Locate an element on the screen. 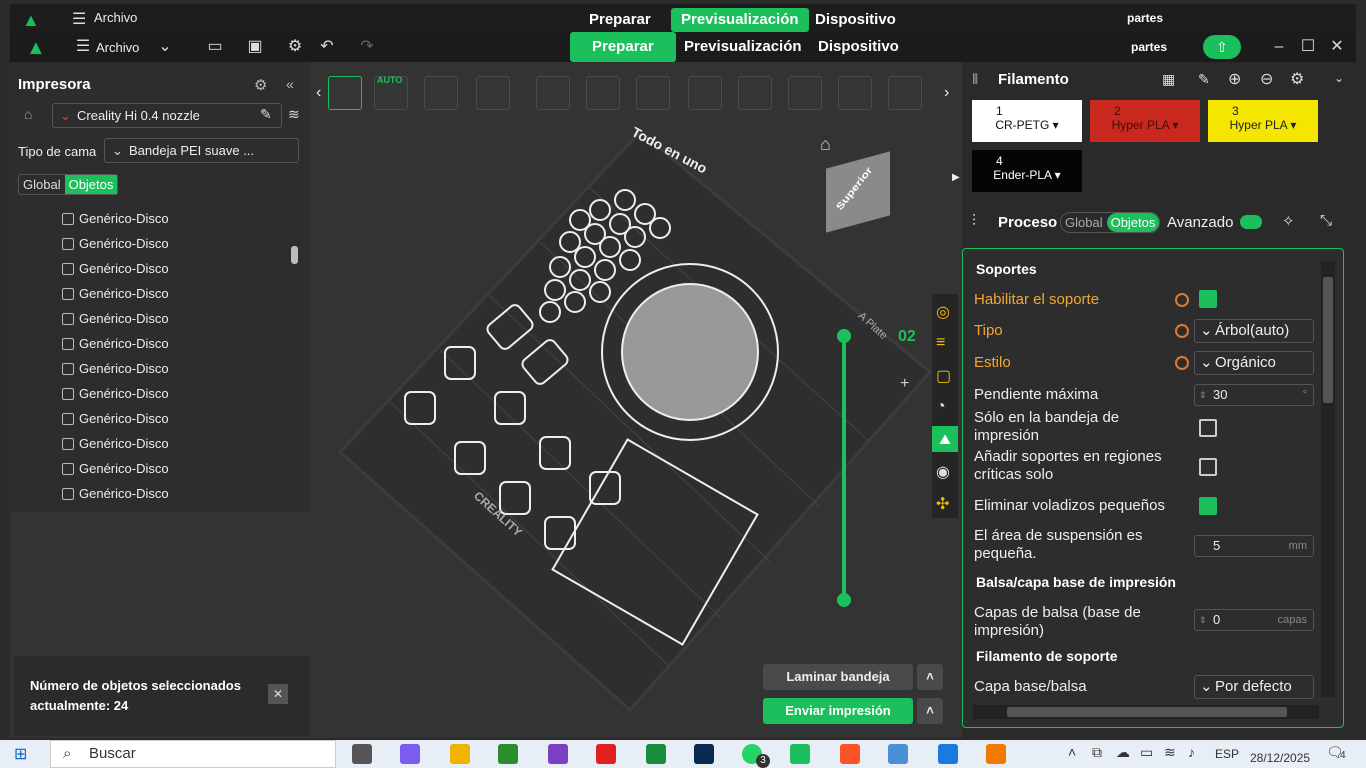 The height and width of the screenshot is (768, 1366). windows-start-icon: ⊞ is located at coordinates (20, 754).